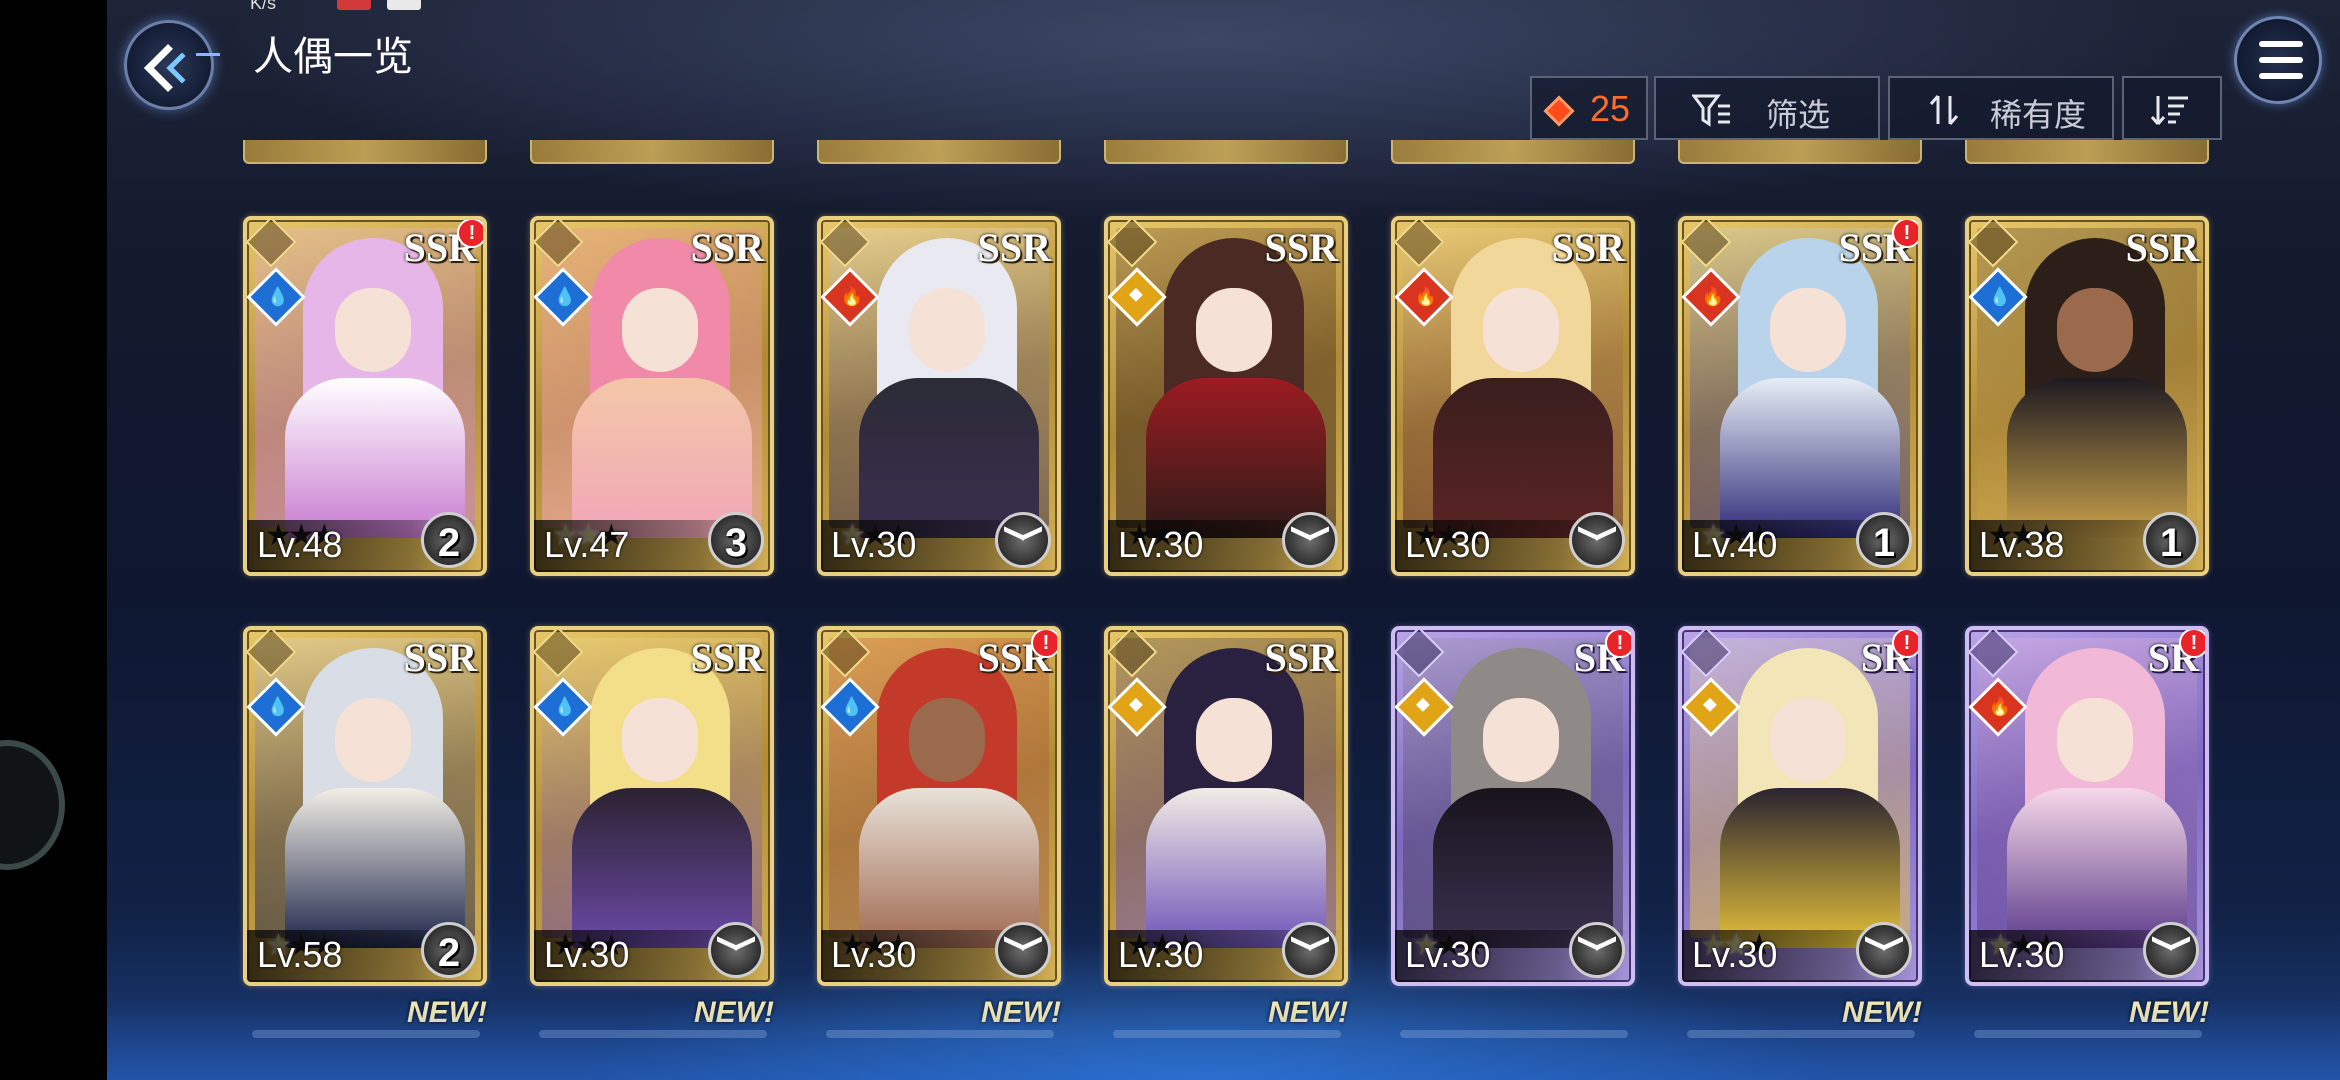  I want to click on filter-button: 筛选, so click(1767, 108).